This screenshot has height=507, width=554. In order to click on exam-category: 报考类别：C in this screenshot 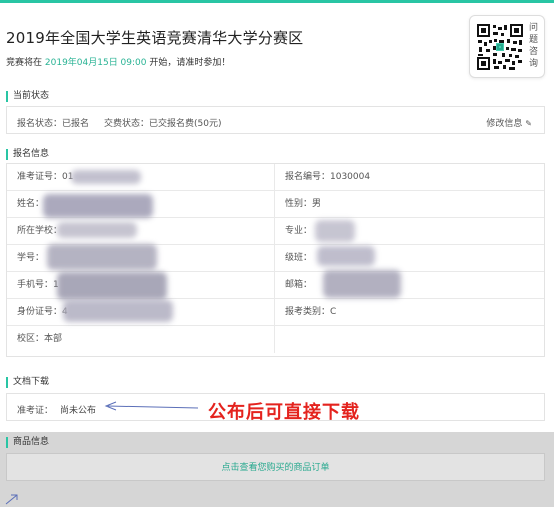, I will do `click(311, 312)`.